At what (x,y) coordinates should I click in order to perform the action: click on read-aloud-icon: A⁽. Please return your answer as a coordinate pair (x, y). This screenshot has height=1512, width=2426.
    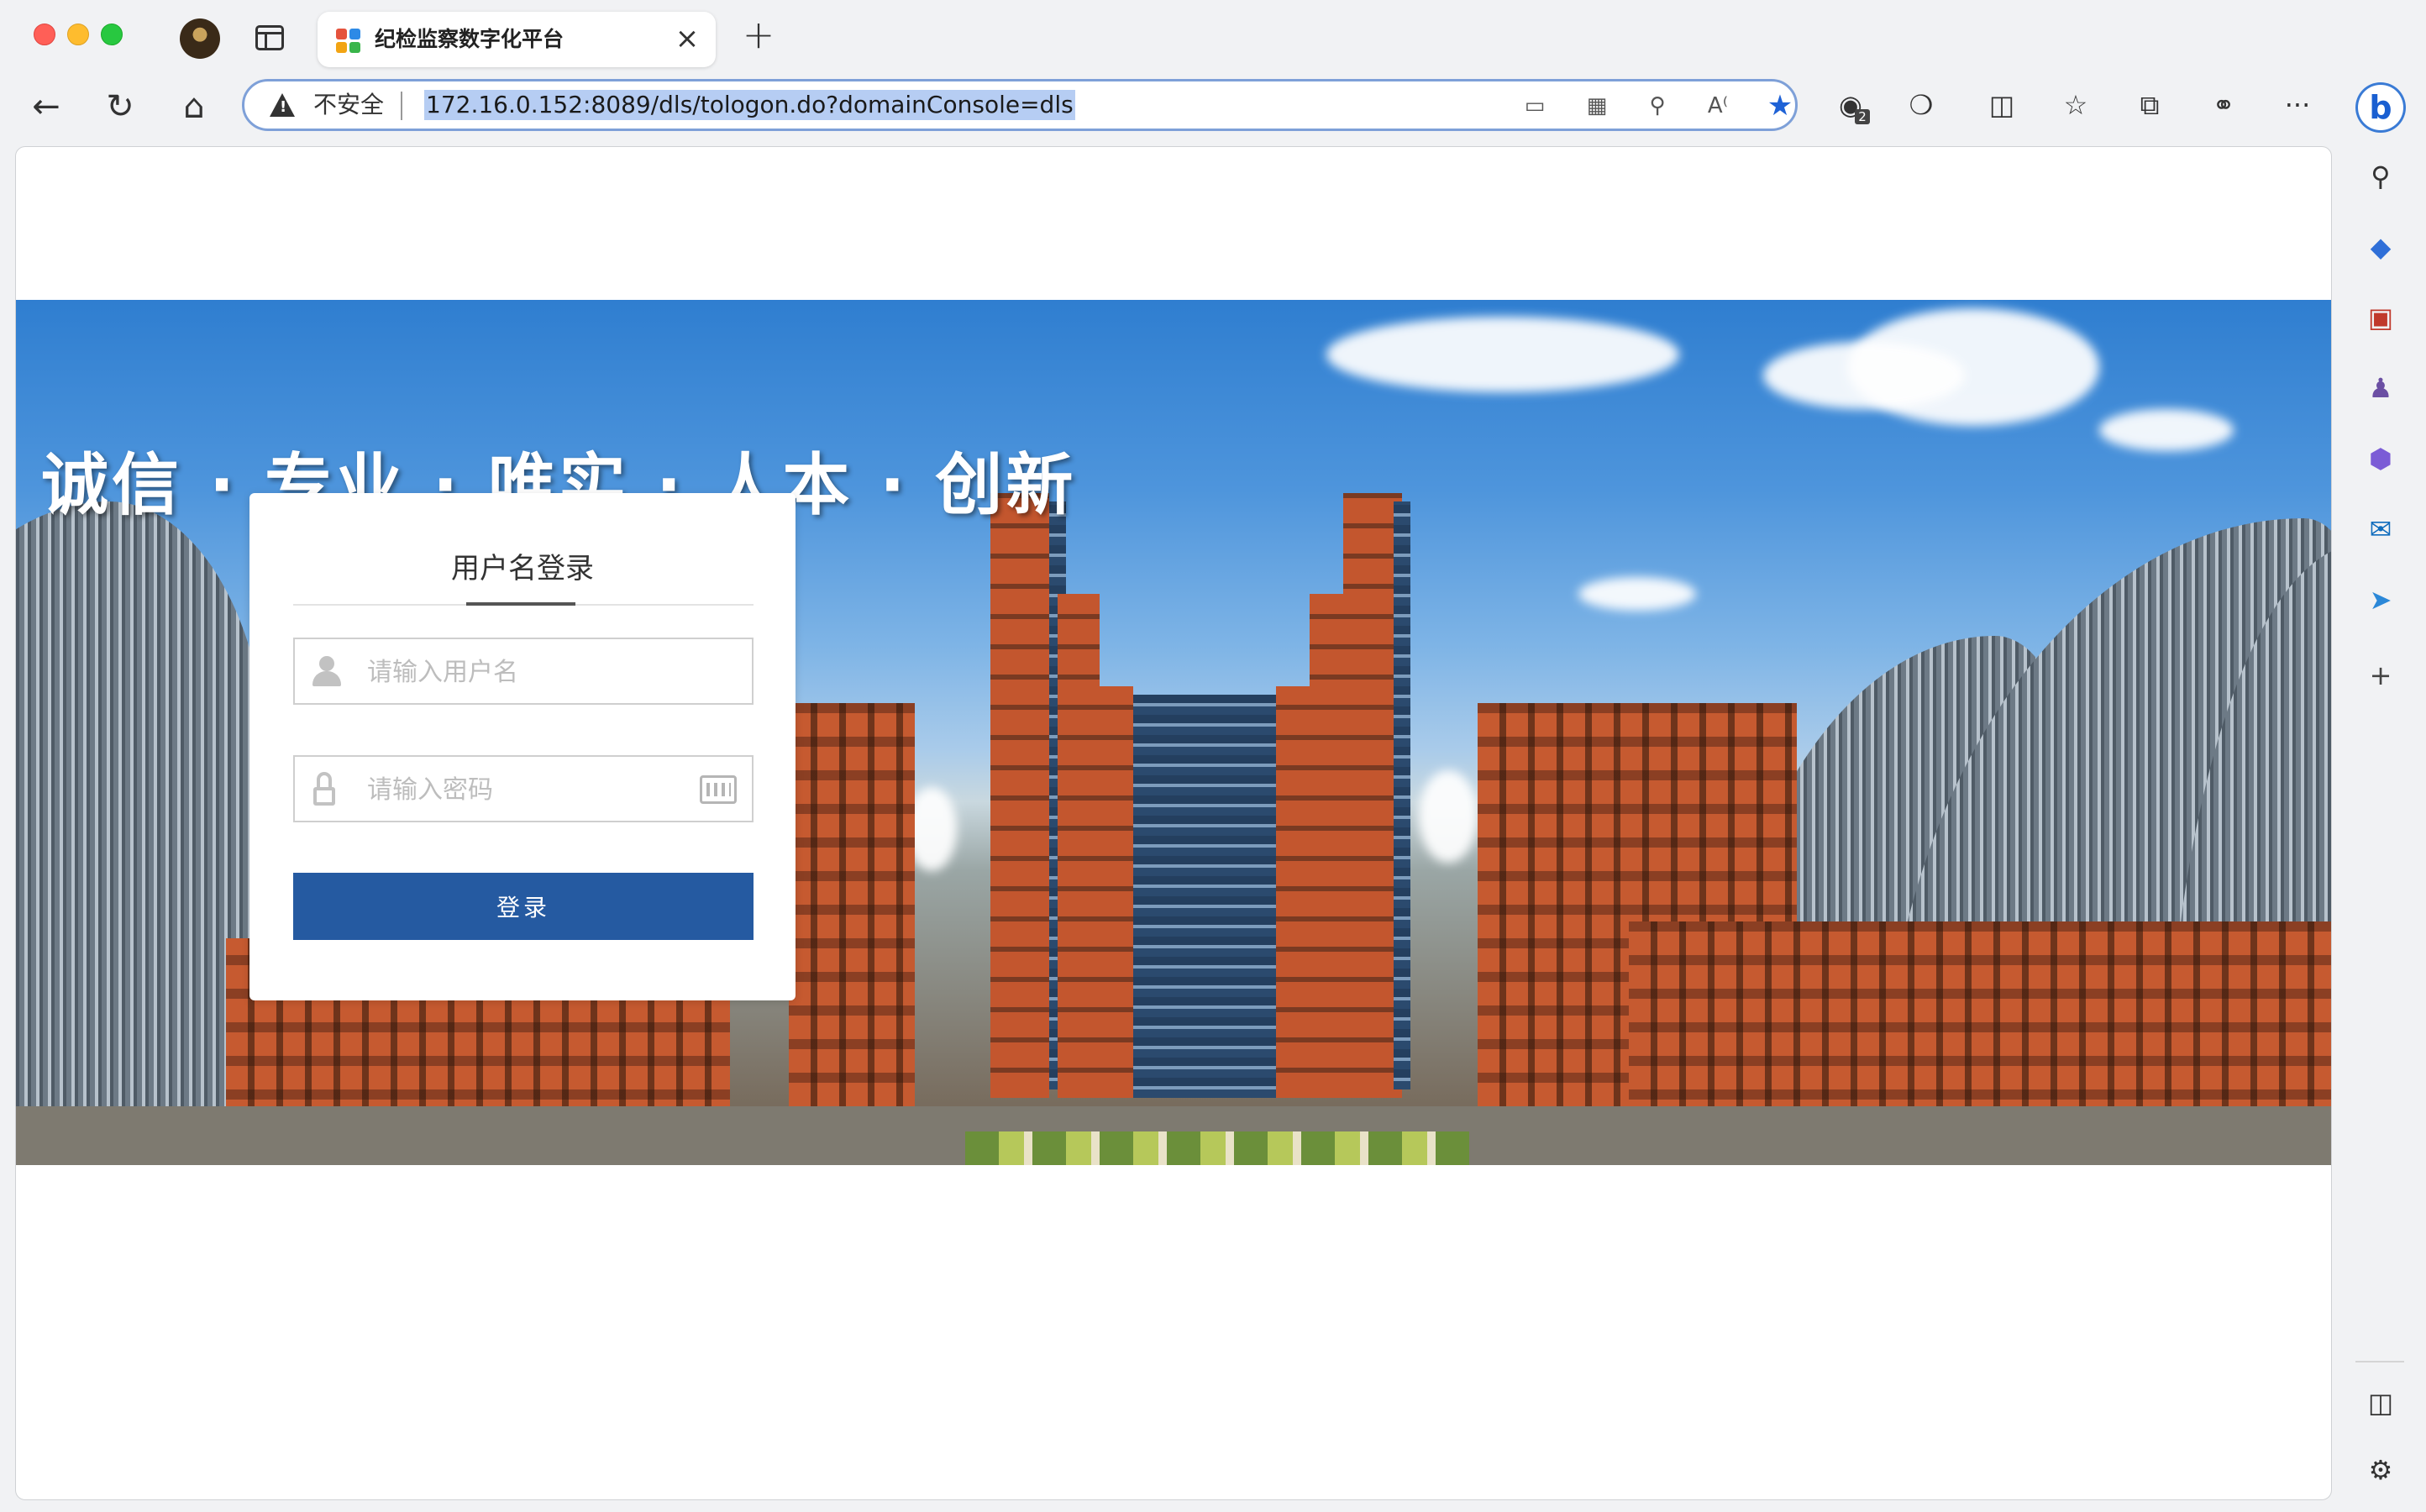
    Looking at the image, I should click on (1718, 106).